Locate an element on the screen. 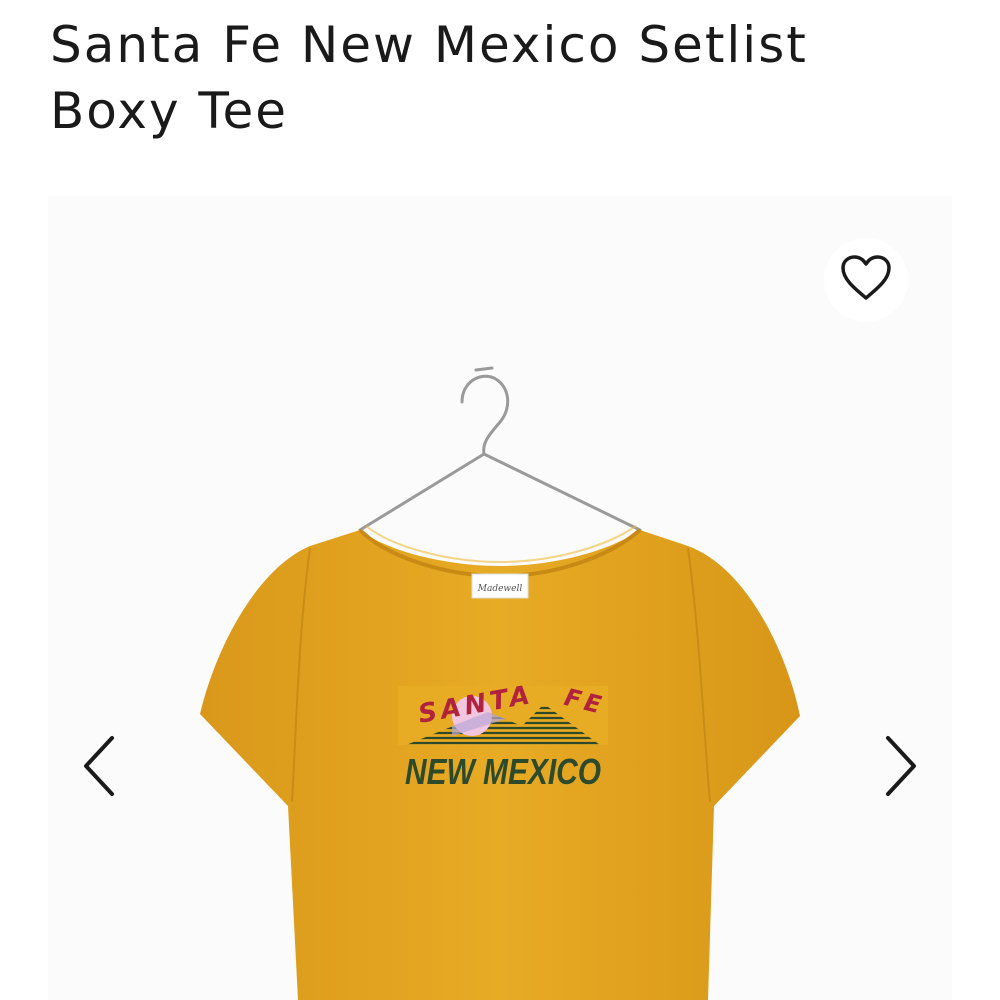  hanger is located at coordinates (500, 449).